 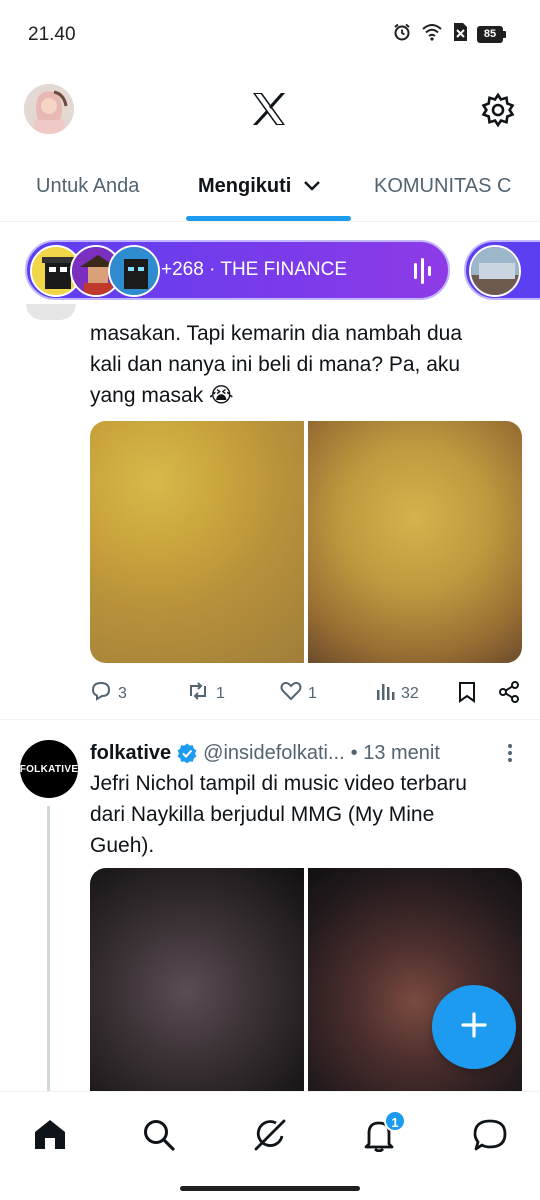 What do you see at coordinates (245, 186) in the screenshot?
I see `tab-mengikuti-label: Mengikuti` at bounding box center [245, 186].